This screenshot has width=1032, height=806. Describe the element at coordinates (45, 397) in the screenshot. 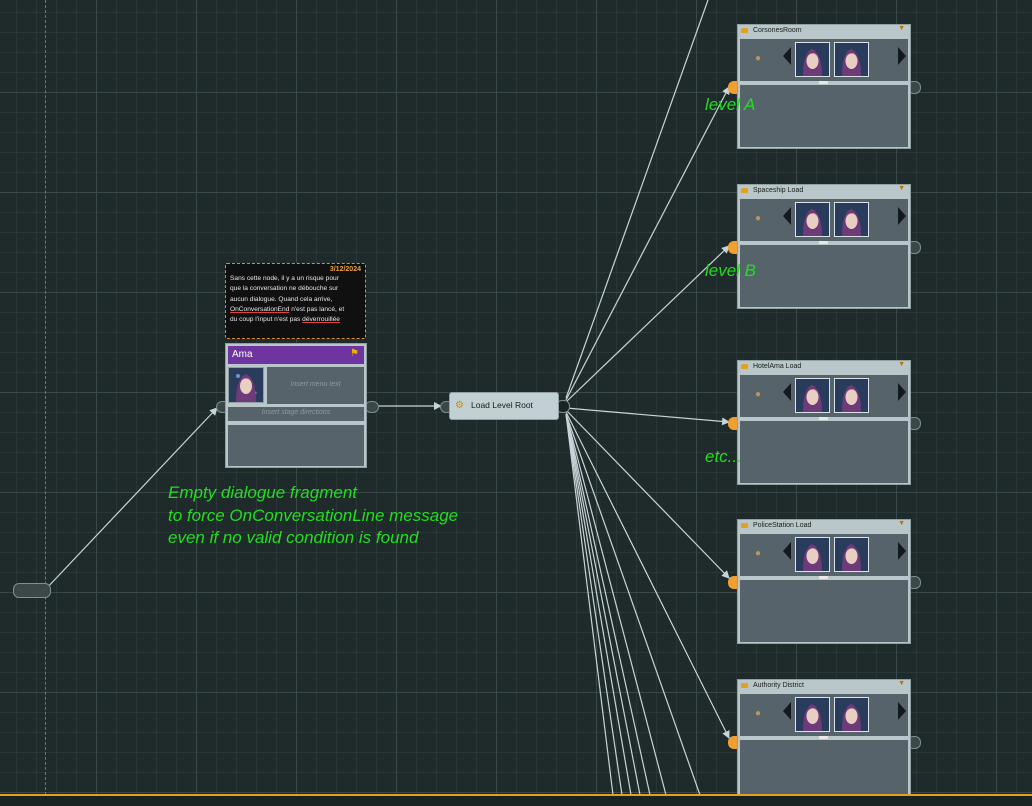

I see `canvas-guide-line` at that location.